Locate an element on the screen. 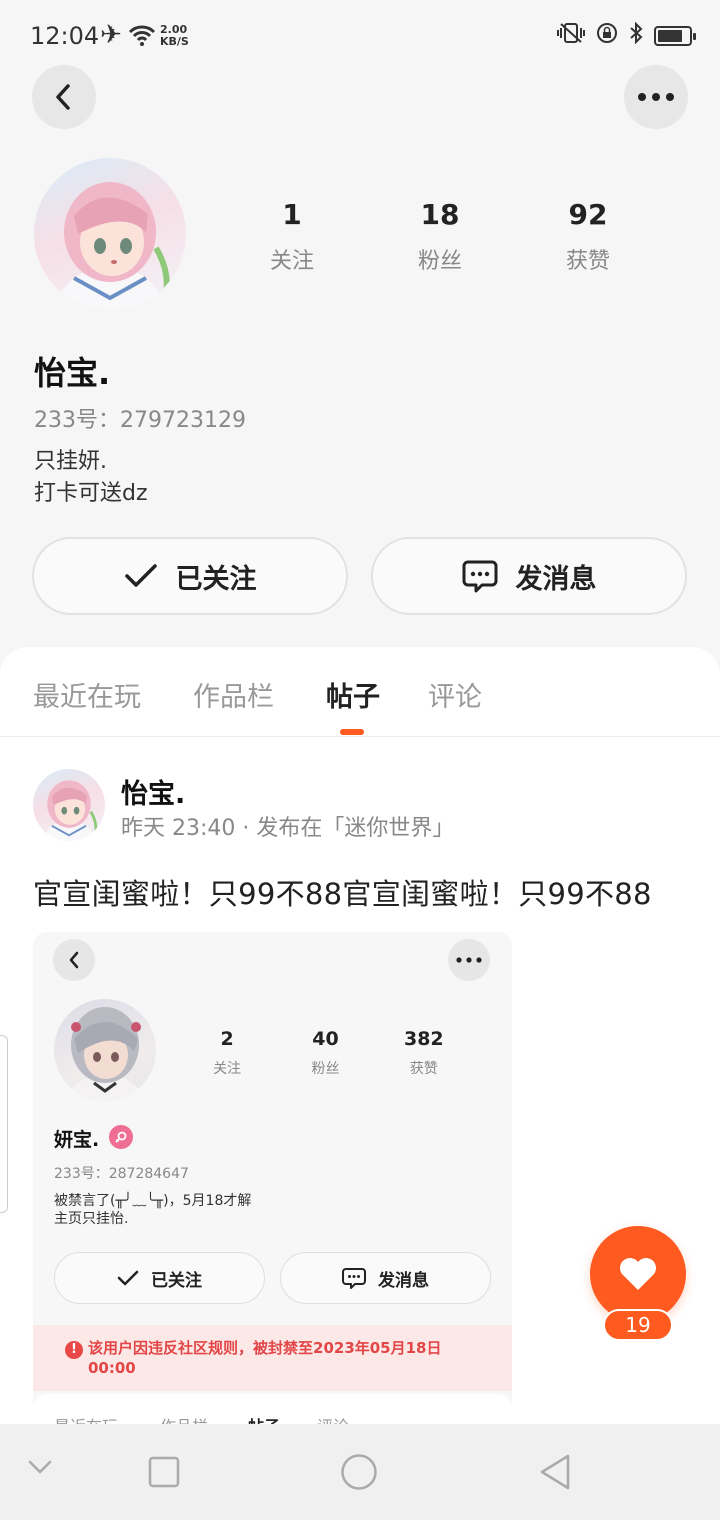 The height and width of the screenshot is (1520, 720). system-back-button is located at coordinates (555, 1474).